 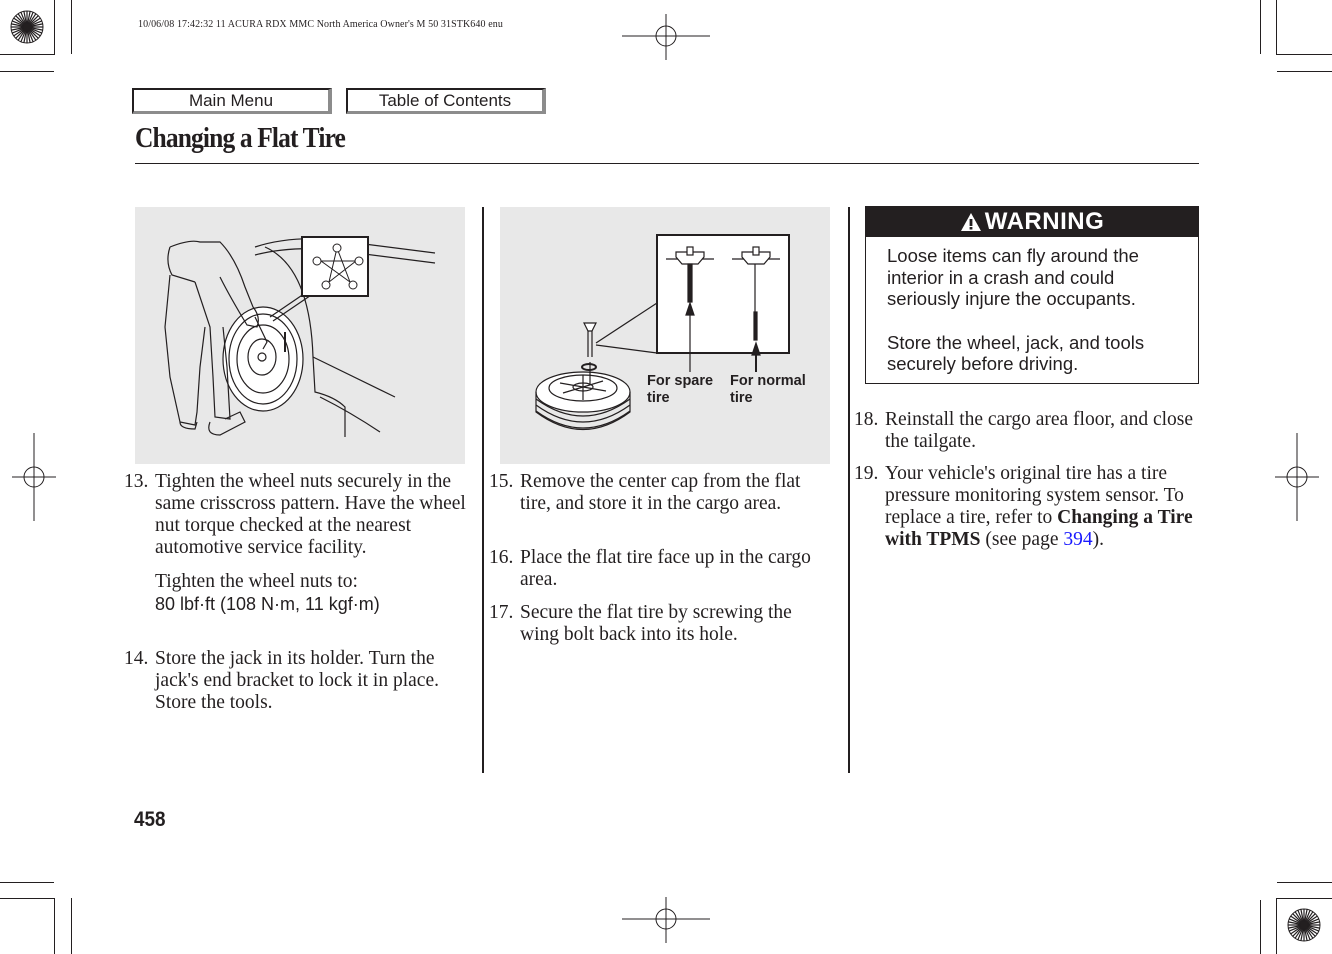 What do you see at coordinates (768, 390) in the screenshot?
I see `normal-tire-label: For normal tire` at bounding box center [768, 390].